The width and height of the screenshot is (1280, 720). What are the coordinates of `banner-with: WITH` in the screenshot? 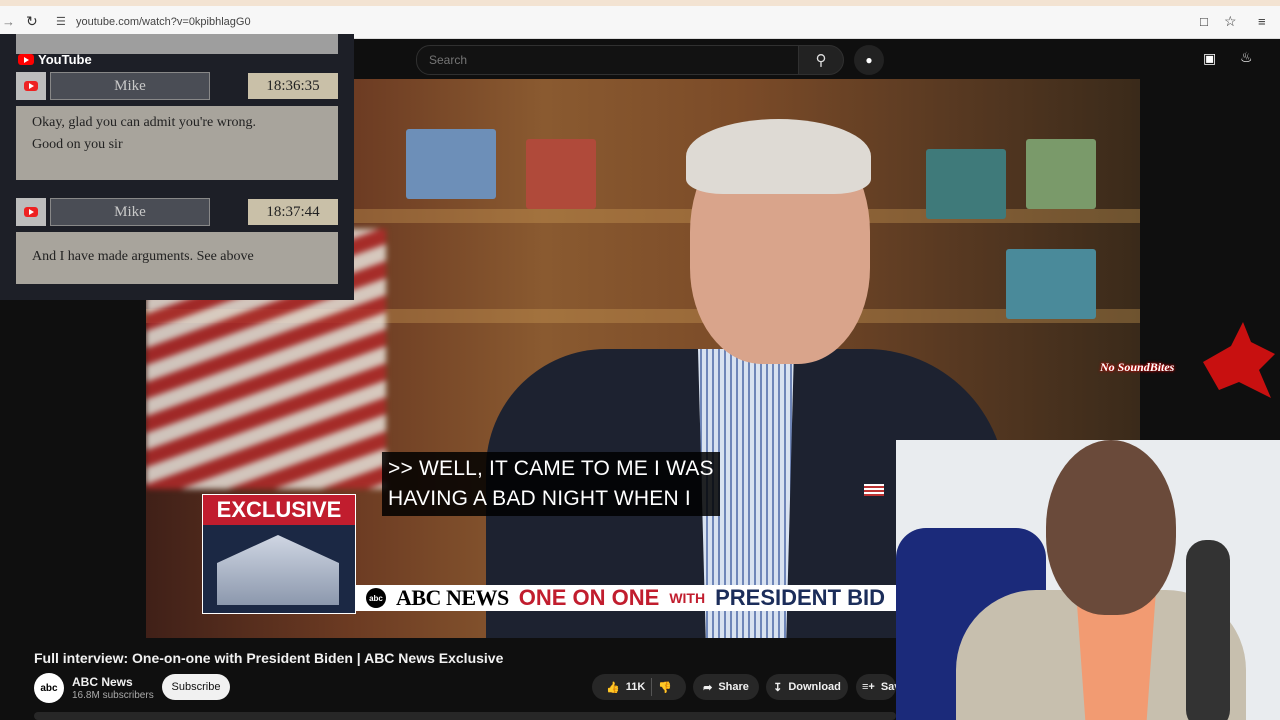 It's located at (687, 598).